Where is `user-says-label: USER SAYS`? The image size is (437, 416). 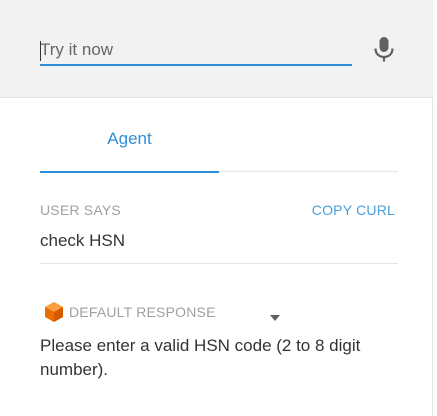
user-says-label: USER SAYS is located at coordinates (80, 210).